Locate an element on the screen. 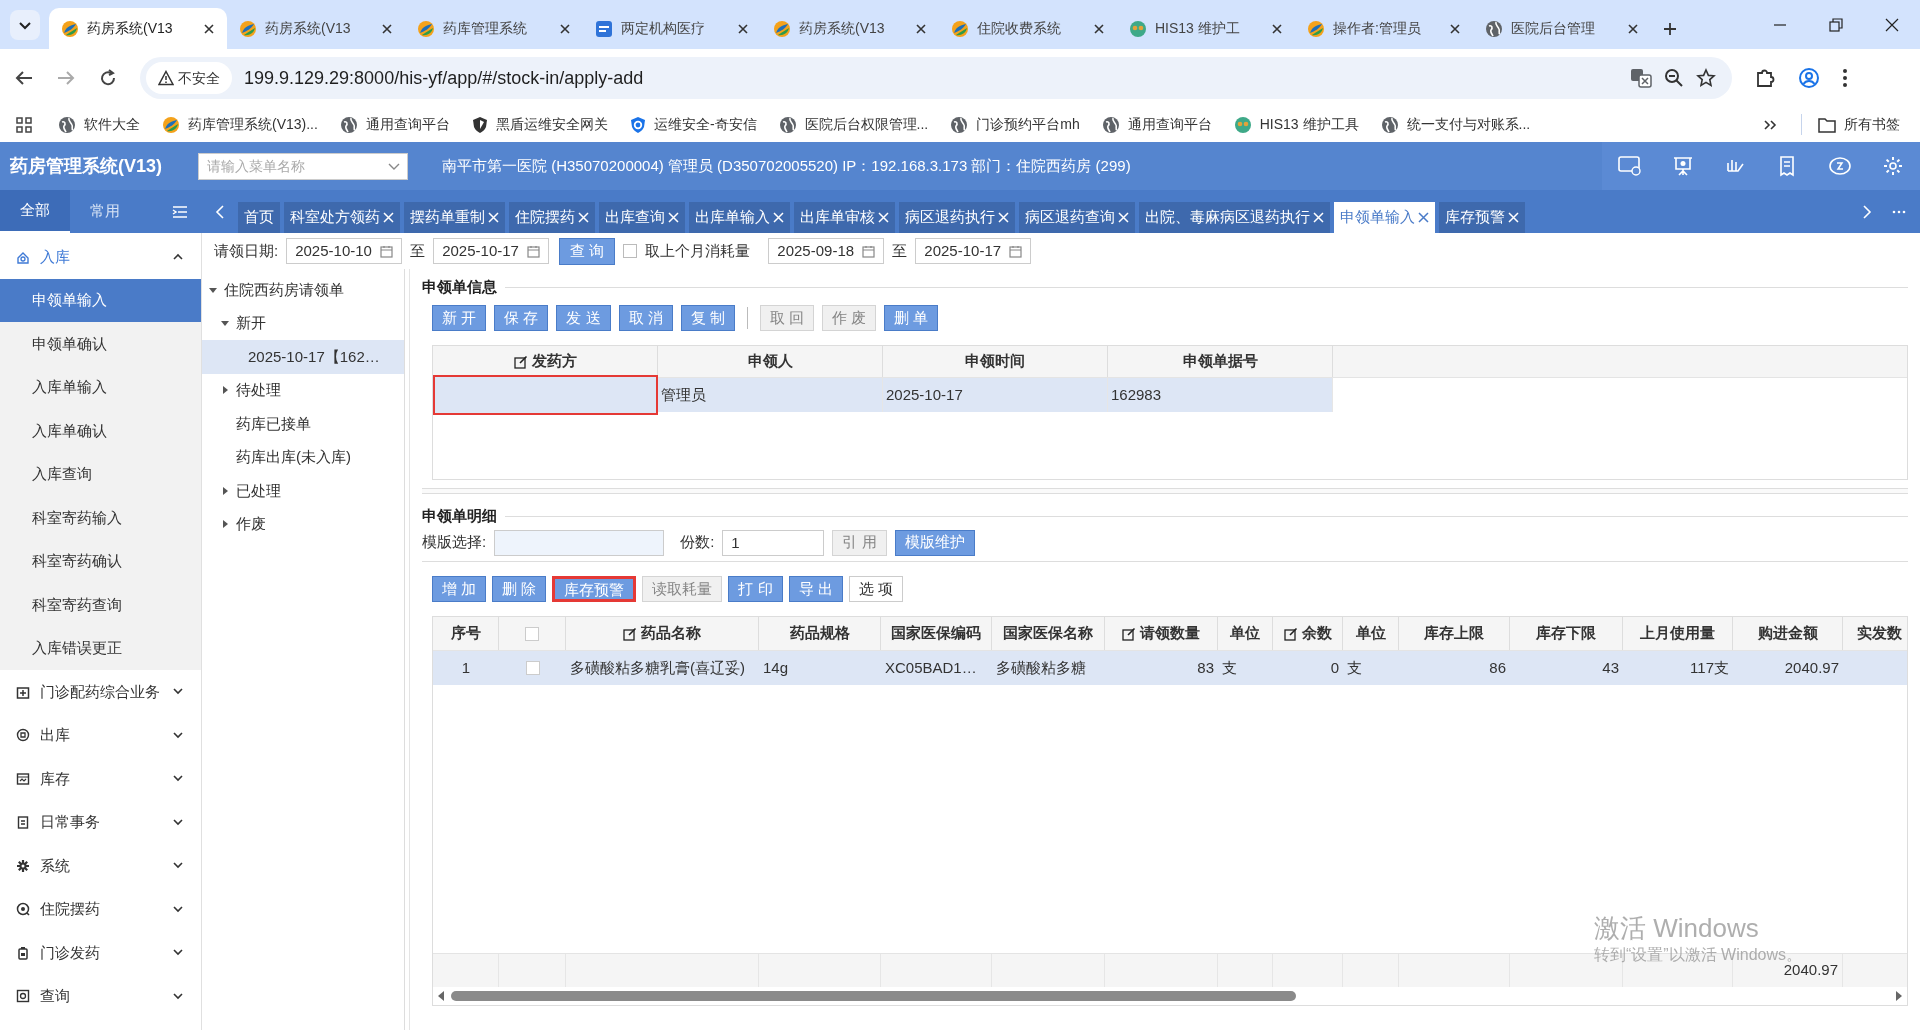 The width and height of the screenshot is (1920, 1030). bookmark: HIS13 维护工具 is located at coordinates (1296, 124).